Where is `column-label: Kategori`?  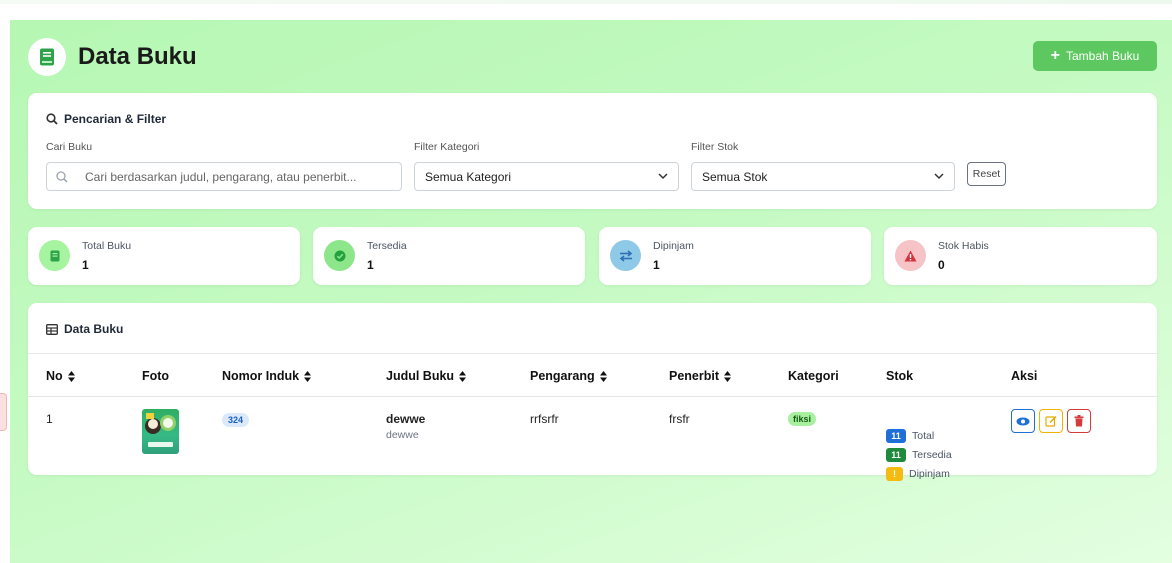 column-label: Kategori is located at coordinates (813, 376).